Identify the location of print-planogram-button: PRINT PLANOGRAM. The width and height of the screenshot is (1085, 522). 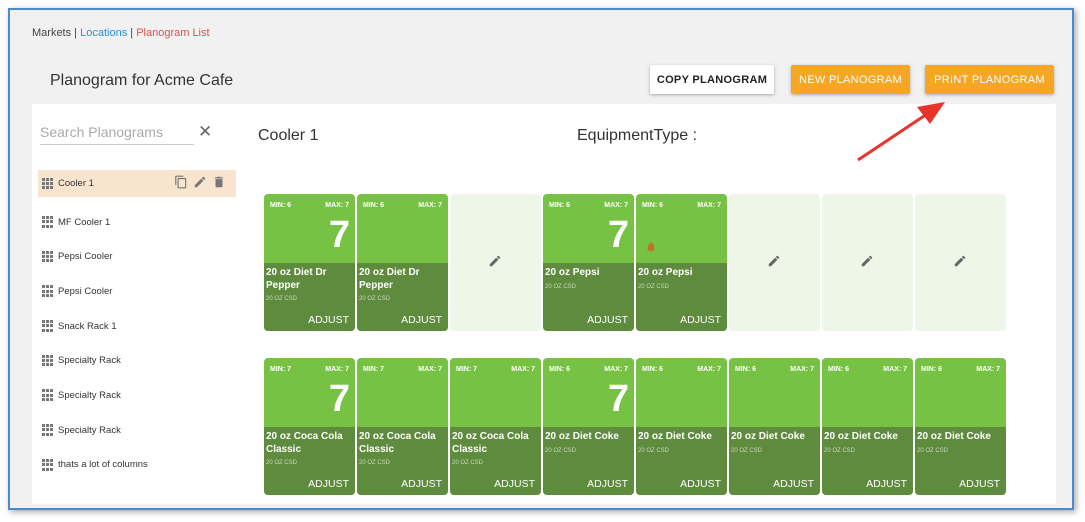
(989, 79).